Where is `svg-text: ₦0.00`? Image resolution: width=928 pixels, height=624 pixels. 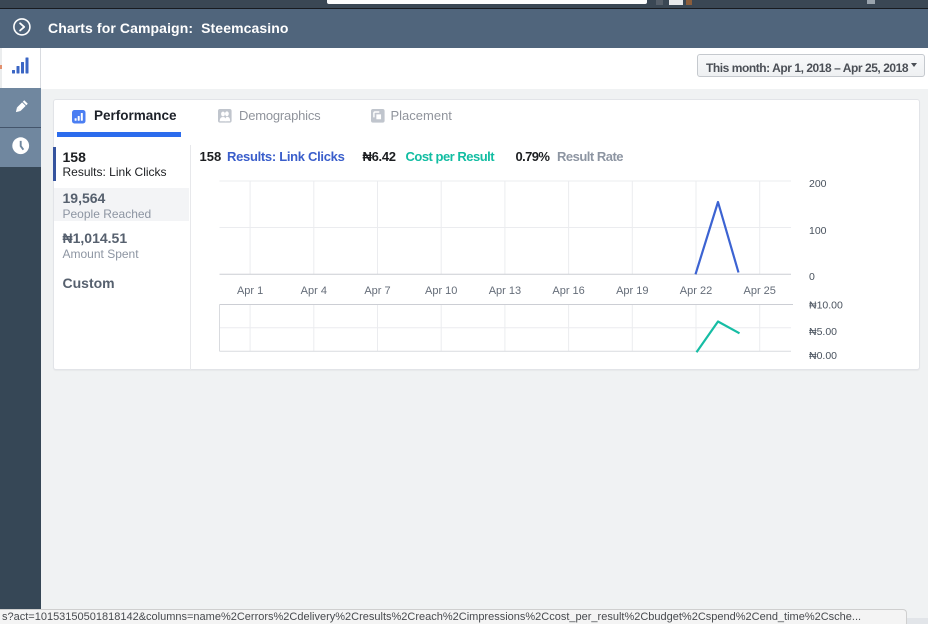
svg-text: ₦0.00 is located at coordinates (823, 356).